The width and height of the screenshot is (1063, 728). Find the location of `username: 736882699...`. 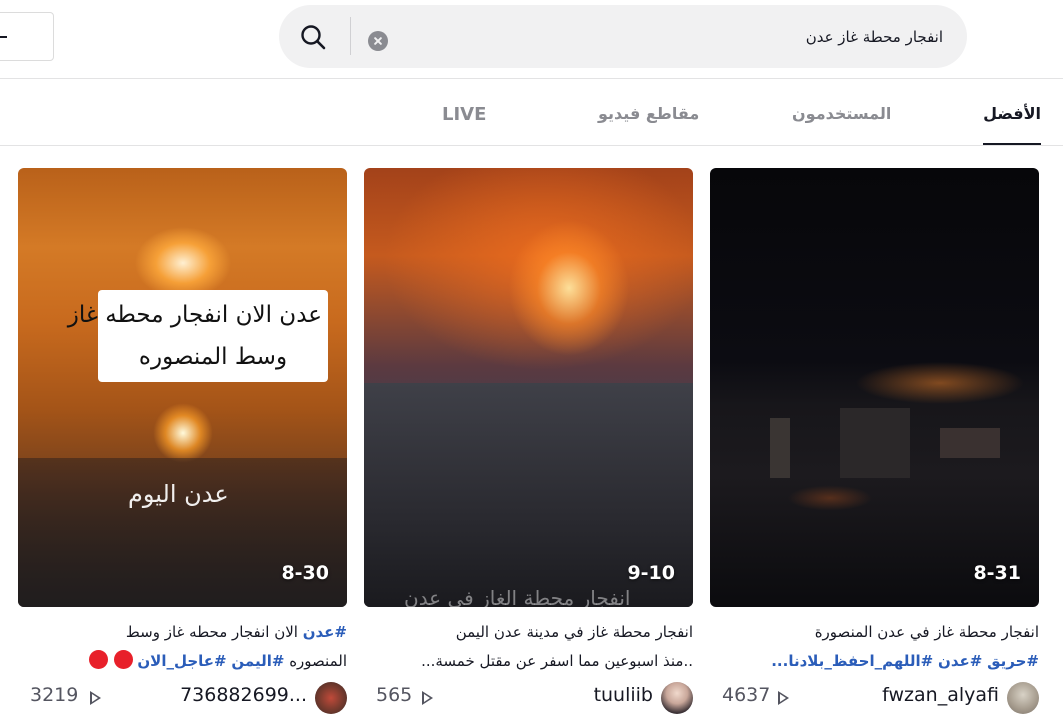

username: 736882699... is located at coordinates (243, 695).